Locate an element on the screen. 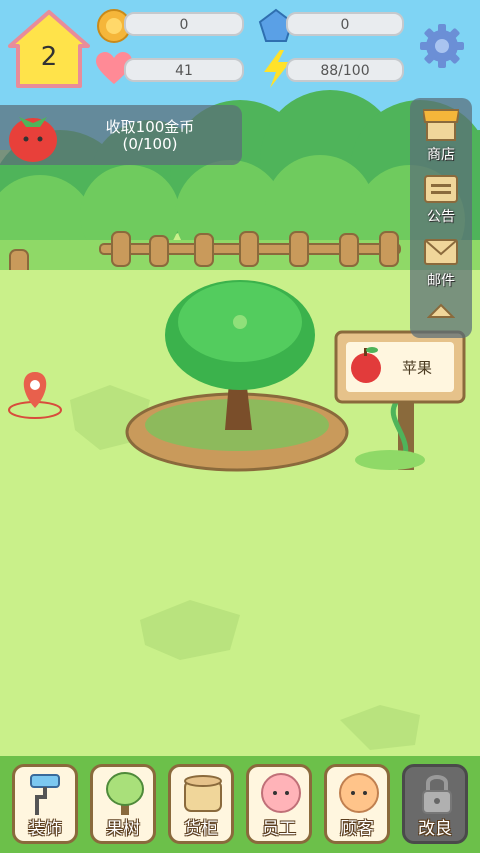 The width and height of the screenshot is (480, 853). tab-customer-label: 顾客 is located at coordinates (357, 829).